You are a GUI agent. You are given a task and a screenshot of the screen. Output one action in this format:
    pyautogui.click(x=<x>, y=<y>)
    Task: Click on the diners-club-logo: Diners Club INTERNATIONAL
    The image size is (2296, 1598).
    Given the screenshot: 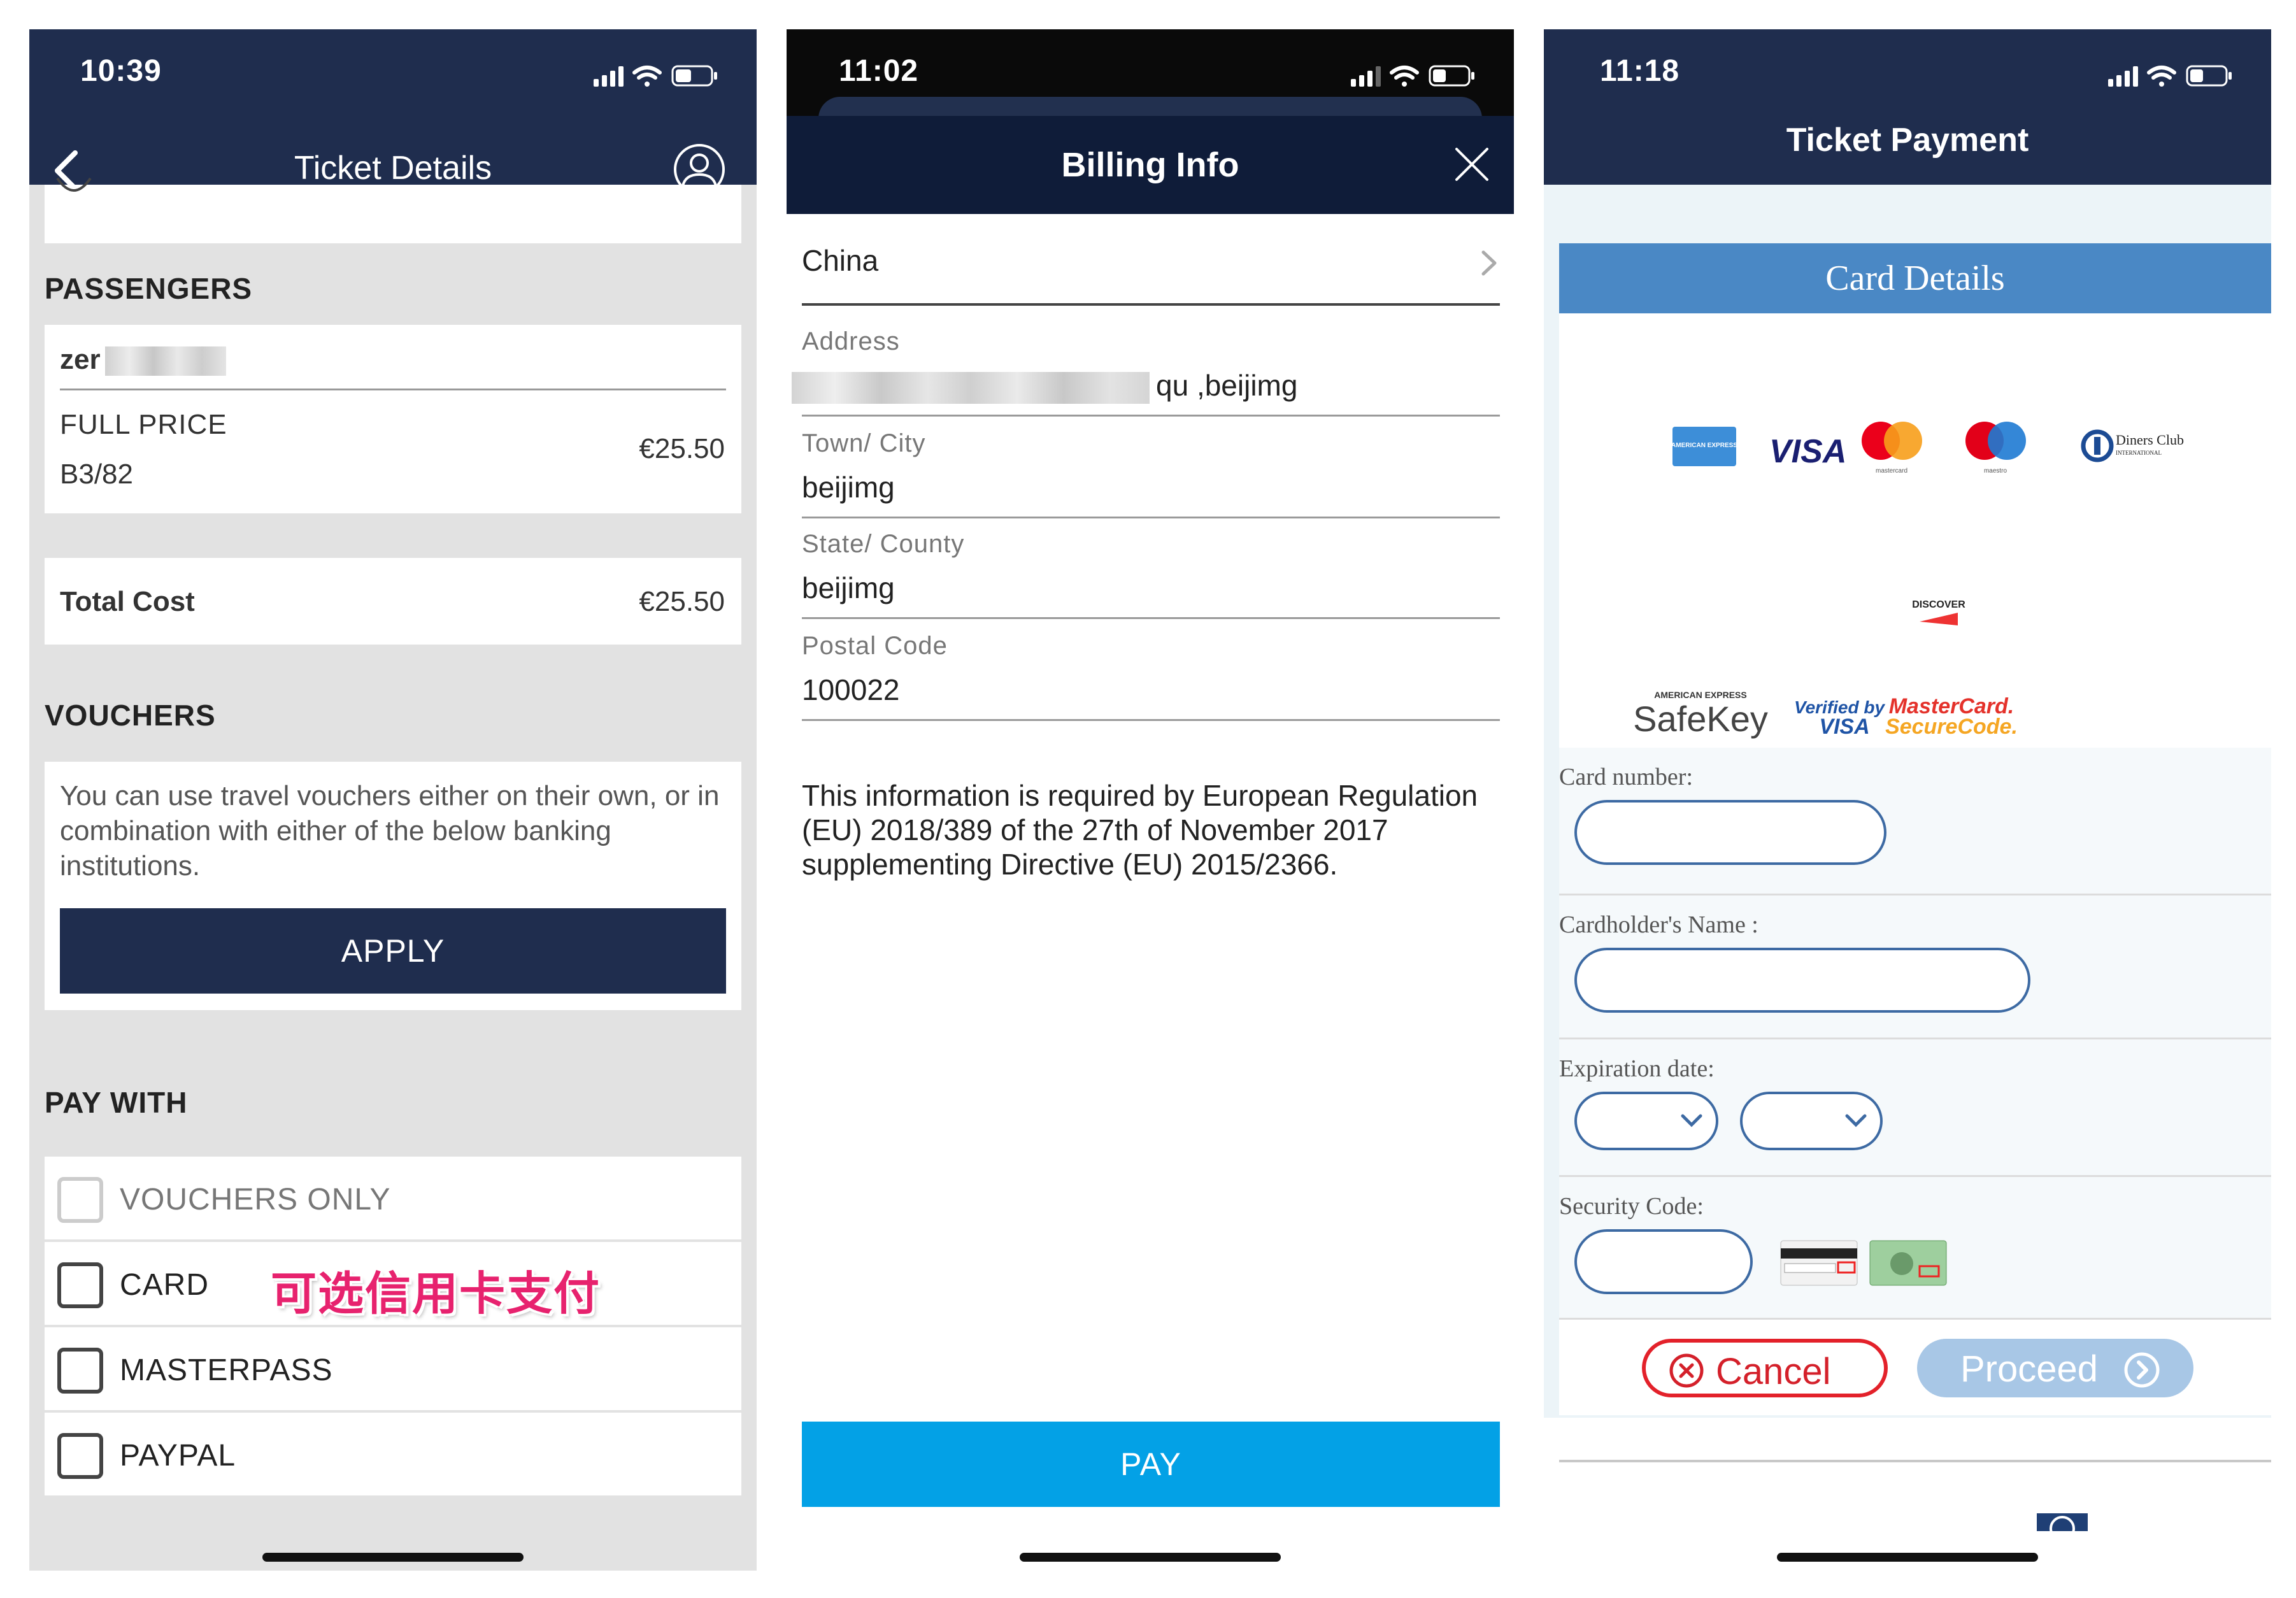 What is the action you would take?
    pyautogui.click(x=2132, y=445)
    